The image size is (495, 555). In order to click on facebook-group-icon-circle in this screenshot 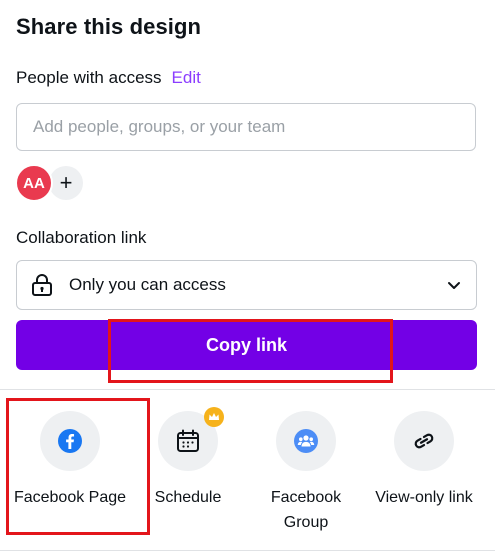, I will do `click(306, 441)`.